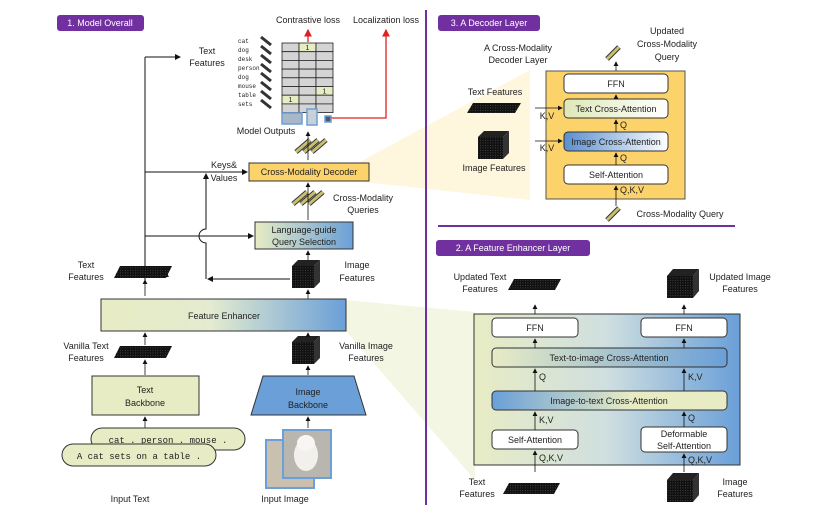 Image resolution: width=831 pixels, height=512 pixels. I want to click on input-query-pencil-icon, so click(613, 214).